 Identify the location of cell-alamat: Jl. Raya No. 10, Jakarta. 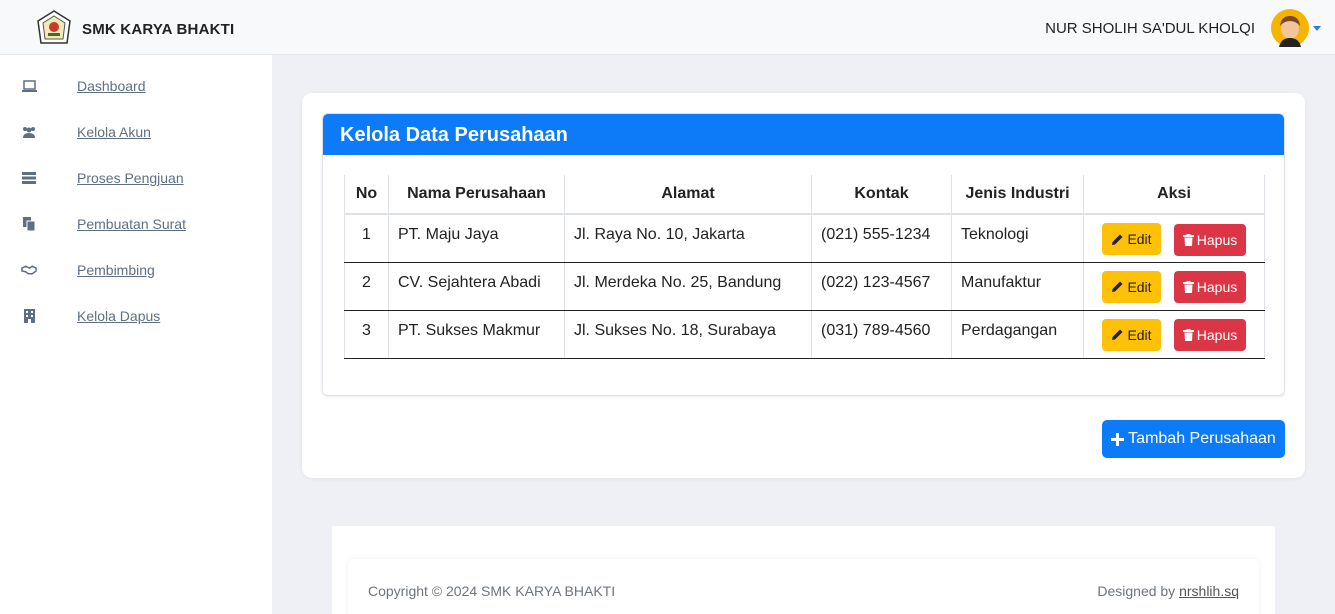
(688, 238).